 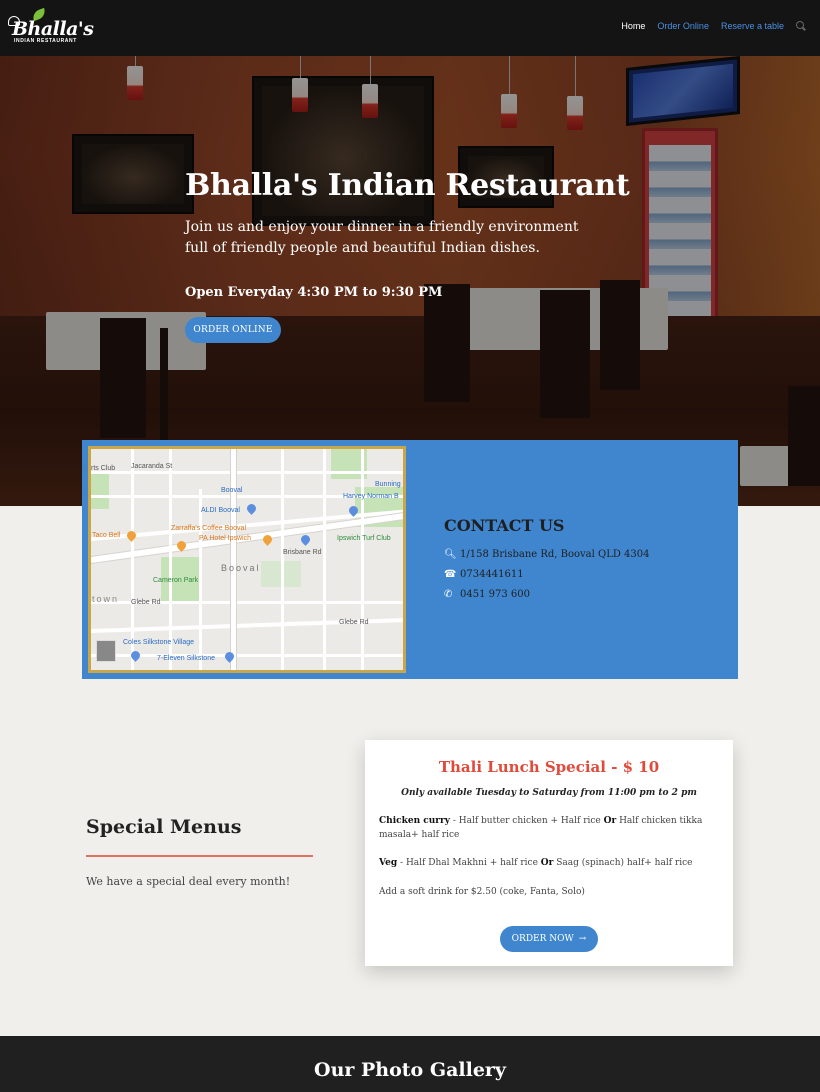 I want to click on arrow-right-icon: →, so click(x=582, y=939).